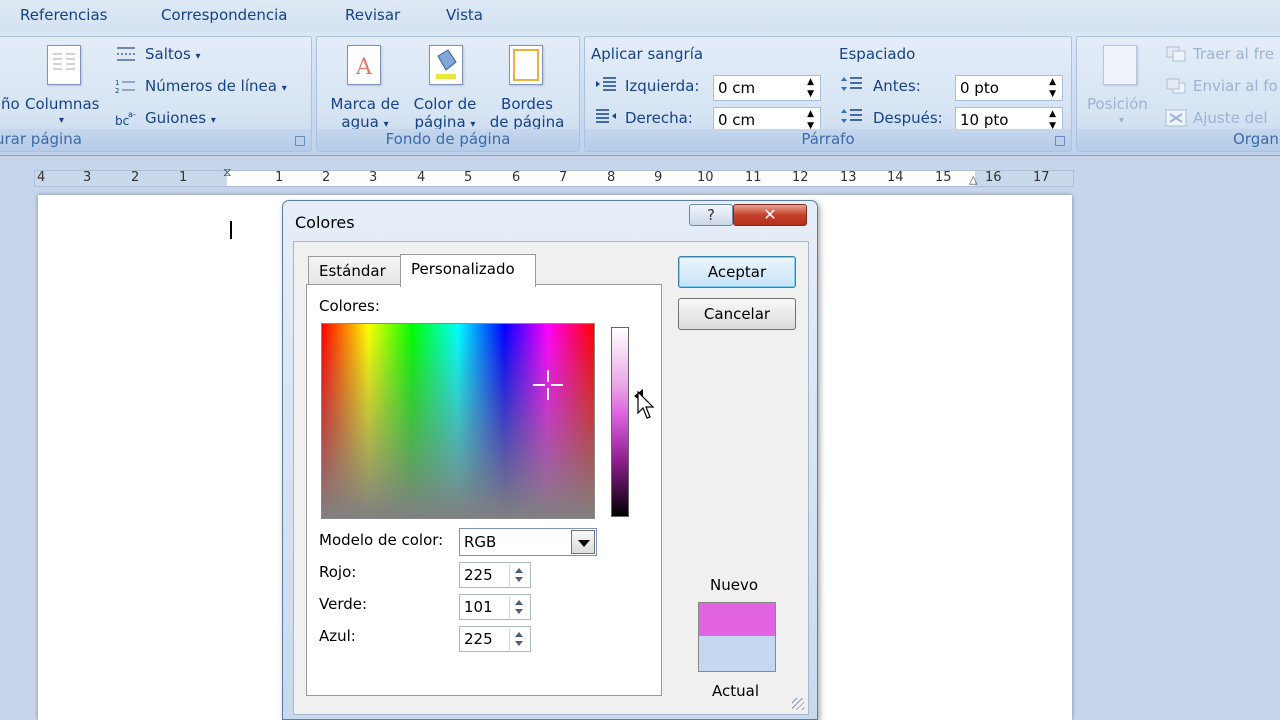 This screenshot has width=1280, height=720. What do you see at coordinates (216, 86) in the screenshot?
I see `line-numbers-button: Números de línea ▾` at bounding box center [216, 86].